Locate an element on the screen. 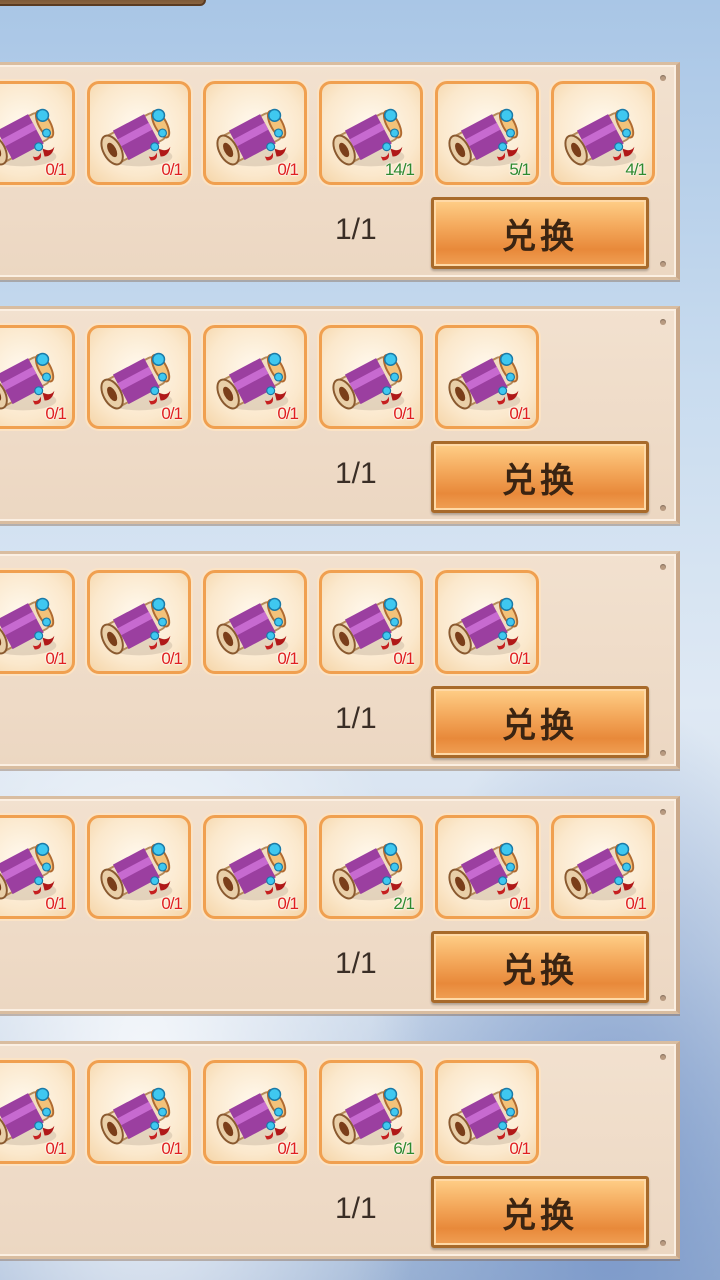  item-slot: 2/1 is located at coordinates (371, 867).